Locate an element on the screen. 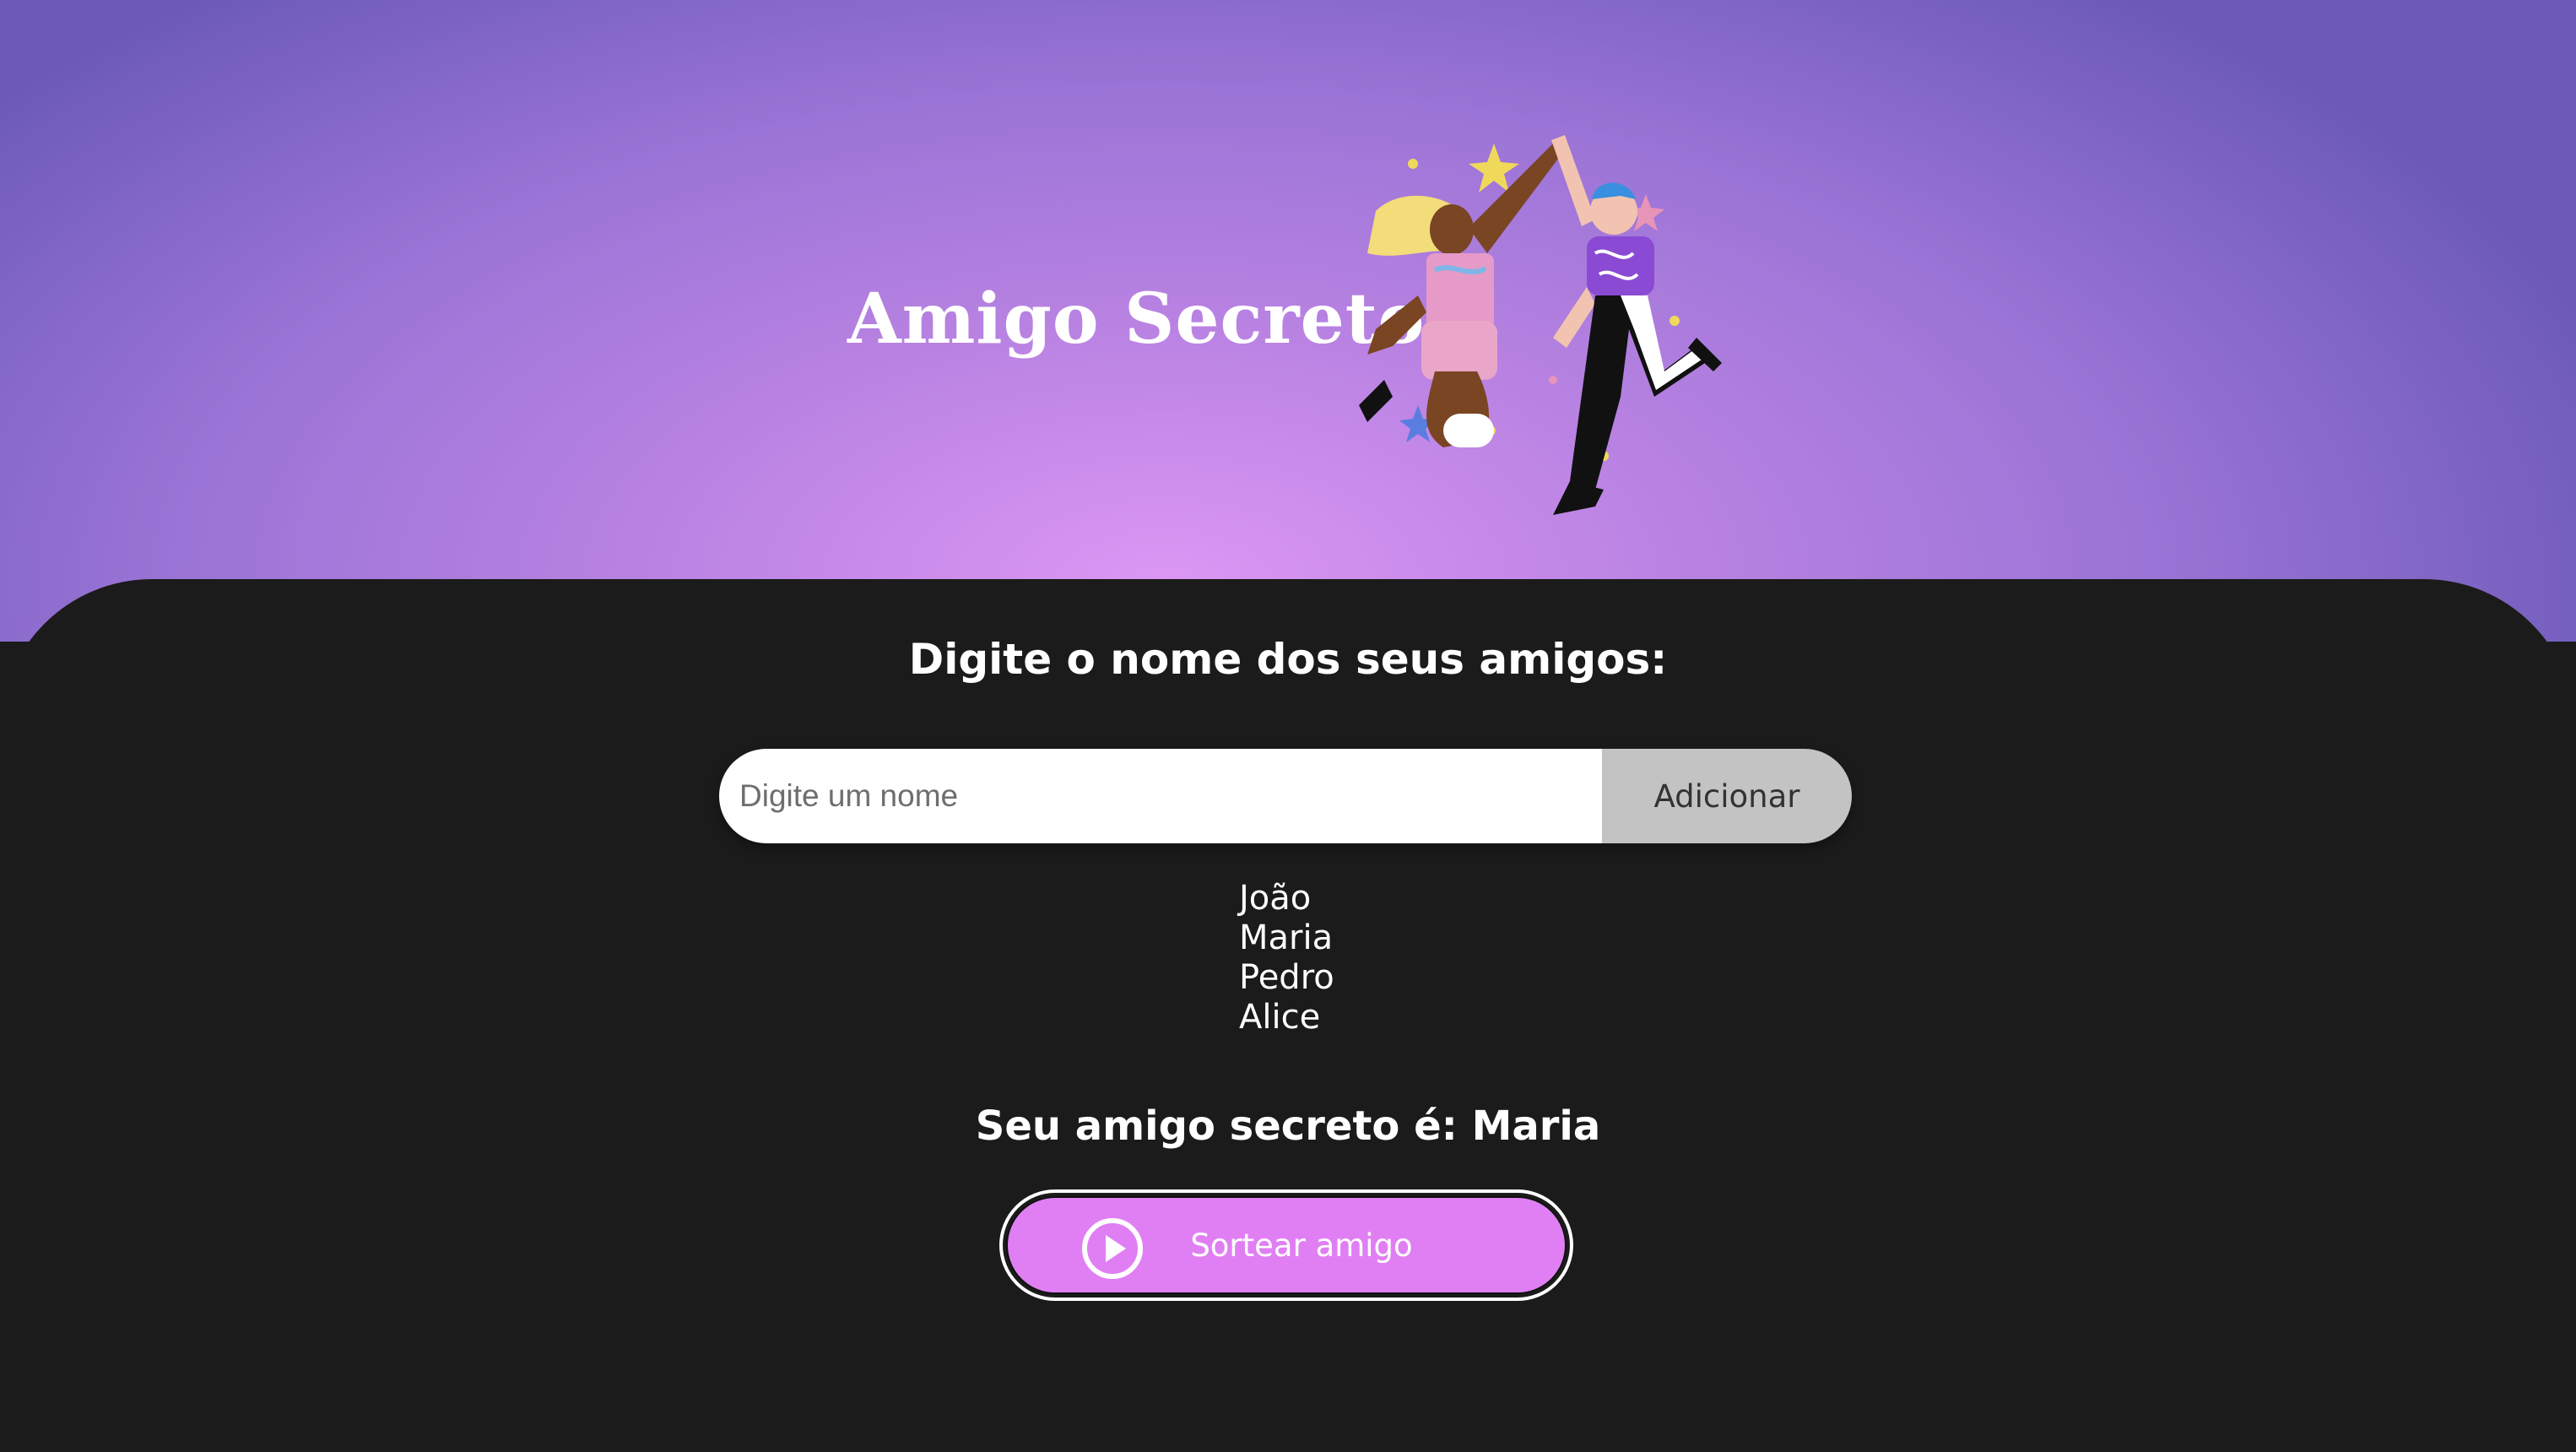  list-item: João is located at coordinates (1275, 898).